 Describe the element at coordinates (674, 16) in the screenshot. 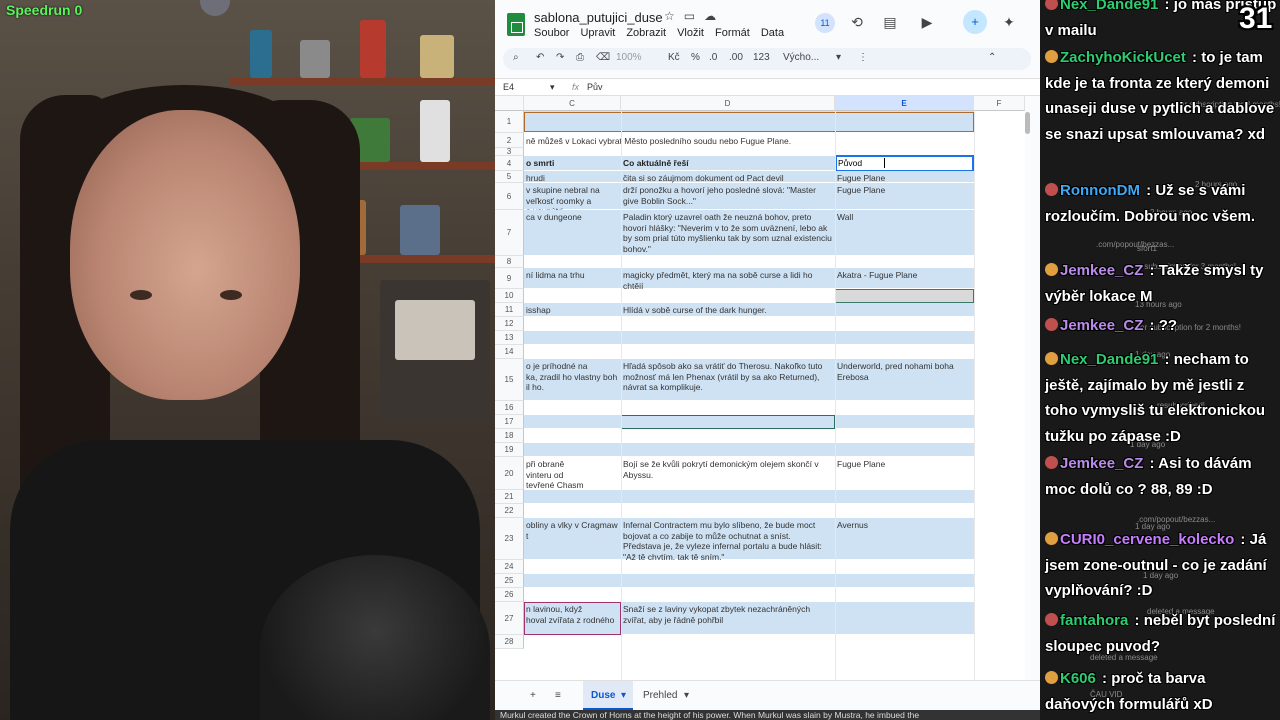

I see `star-icon: ☆` at that location.